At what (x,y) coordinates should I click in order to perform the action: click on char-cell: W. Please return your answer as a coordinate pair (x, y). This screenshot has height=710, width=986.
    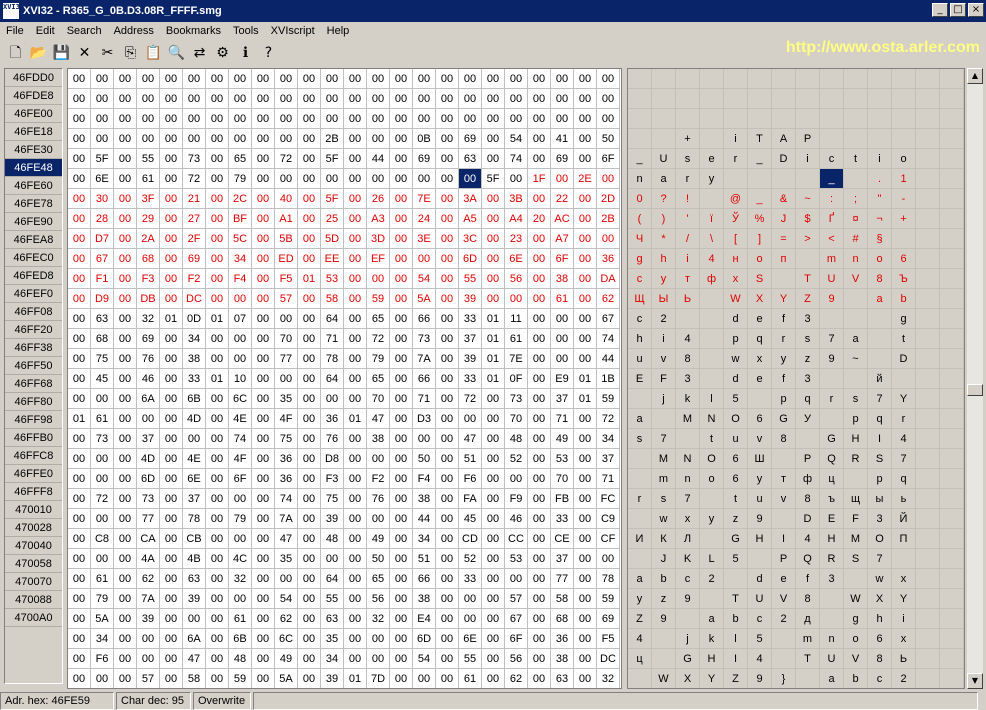
    Looking at the image, I should click on (664, 678).